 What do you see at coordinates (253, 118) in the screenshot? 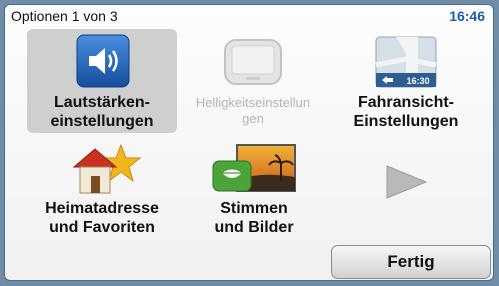
I see `brightness-label-line2: gen` at bounding box center [253, 118].